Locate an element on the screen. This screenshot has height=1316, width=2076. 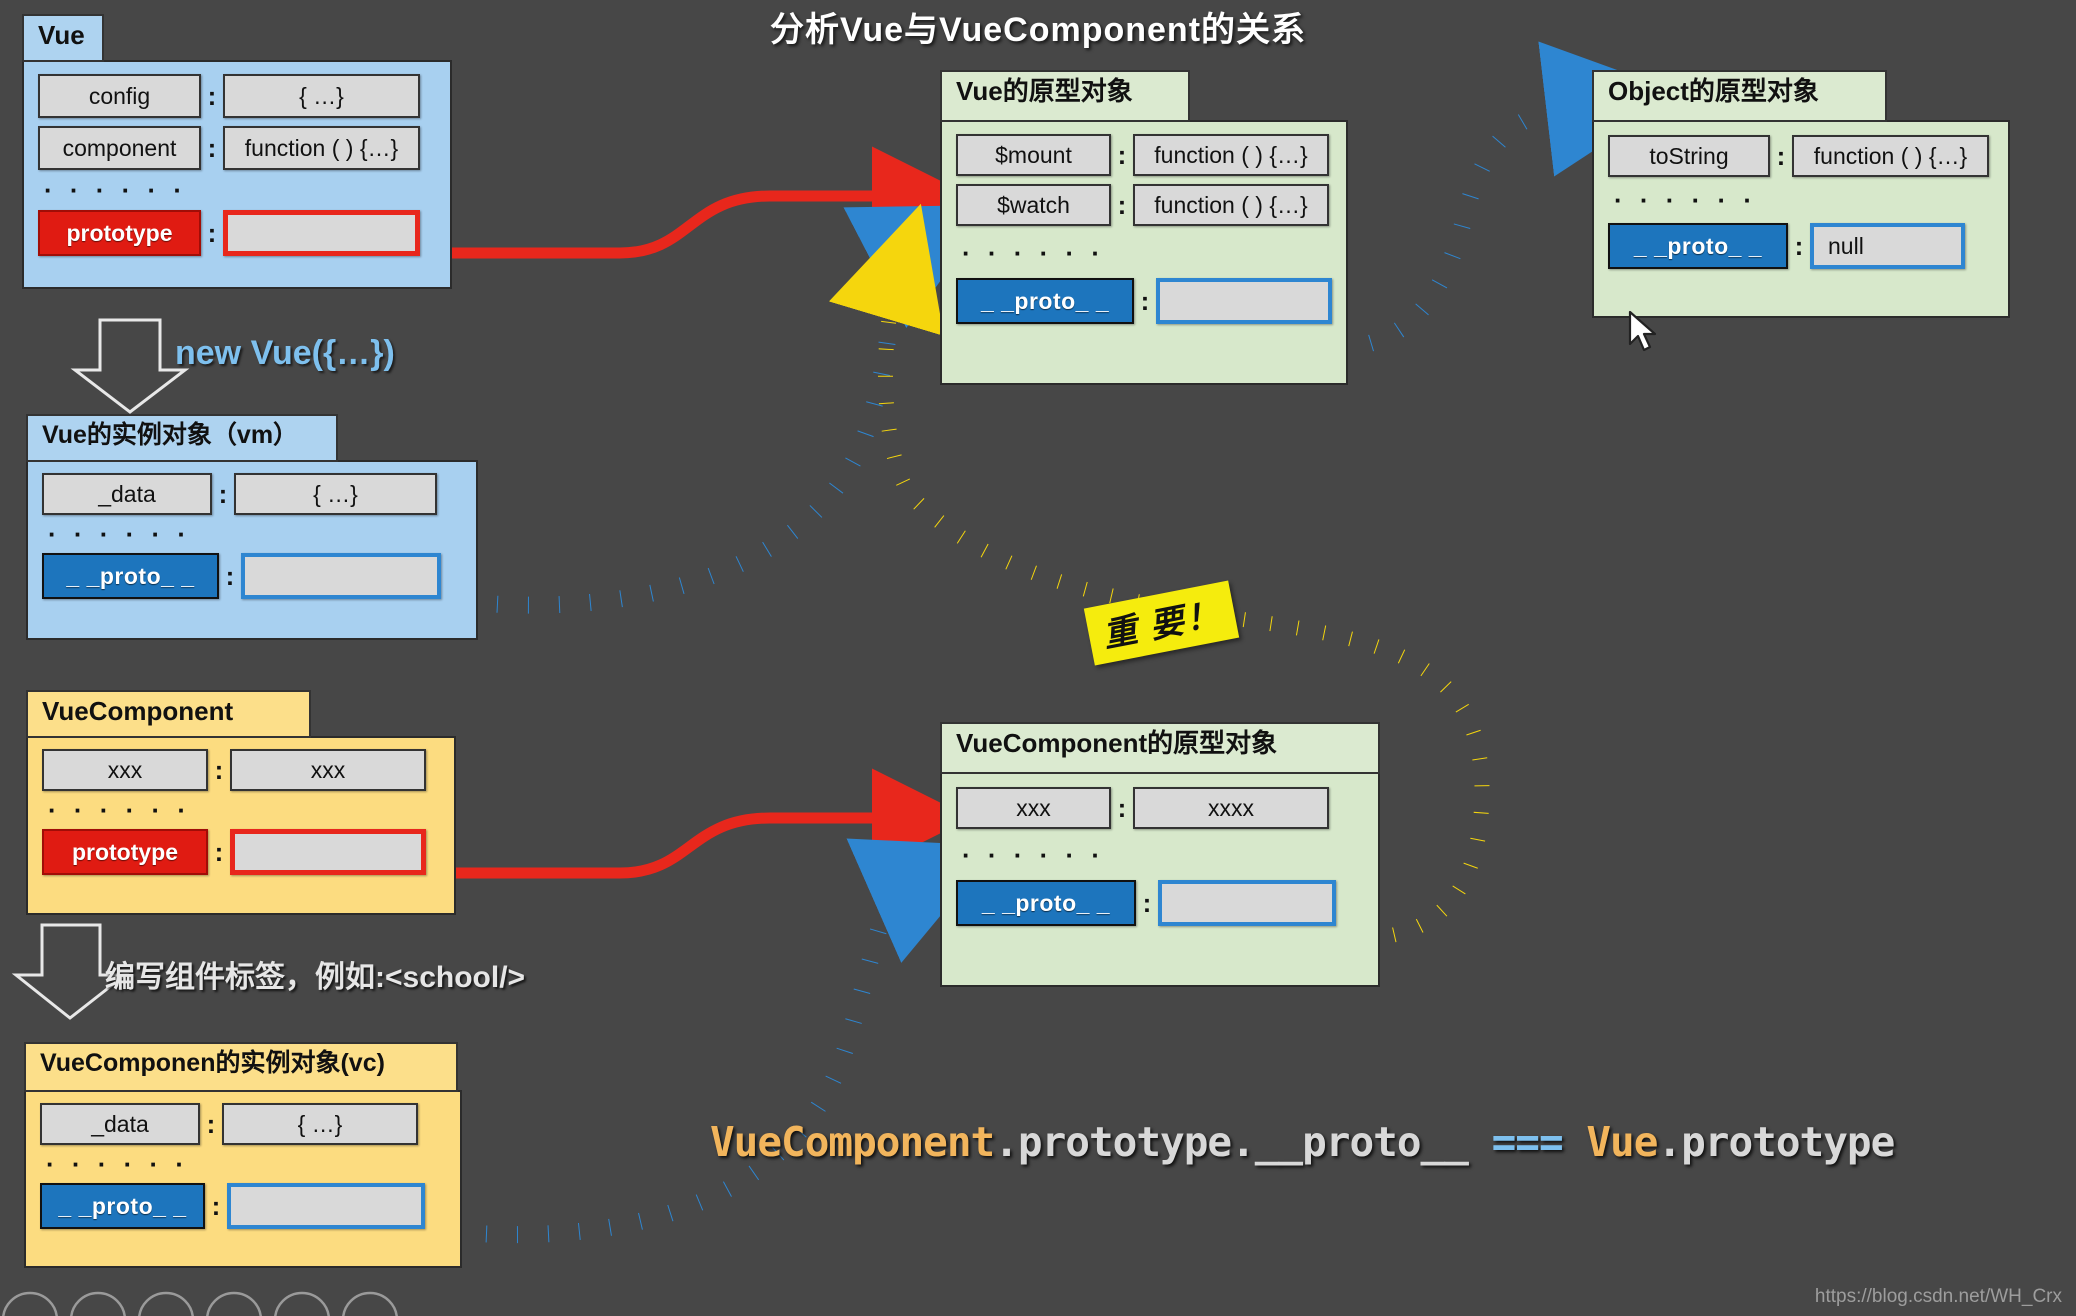
arrow-vm-proto-to-vue-proto-object is located at coordinates (730, 409).